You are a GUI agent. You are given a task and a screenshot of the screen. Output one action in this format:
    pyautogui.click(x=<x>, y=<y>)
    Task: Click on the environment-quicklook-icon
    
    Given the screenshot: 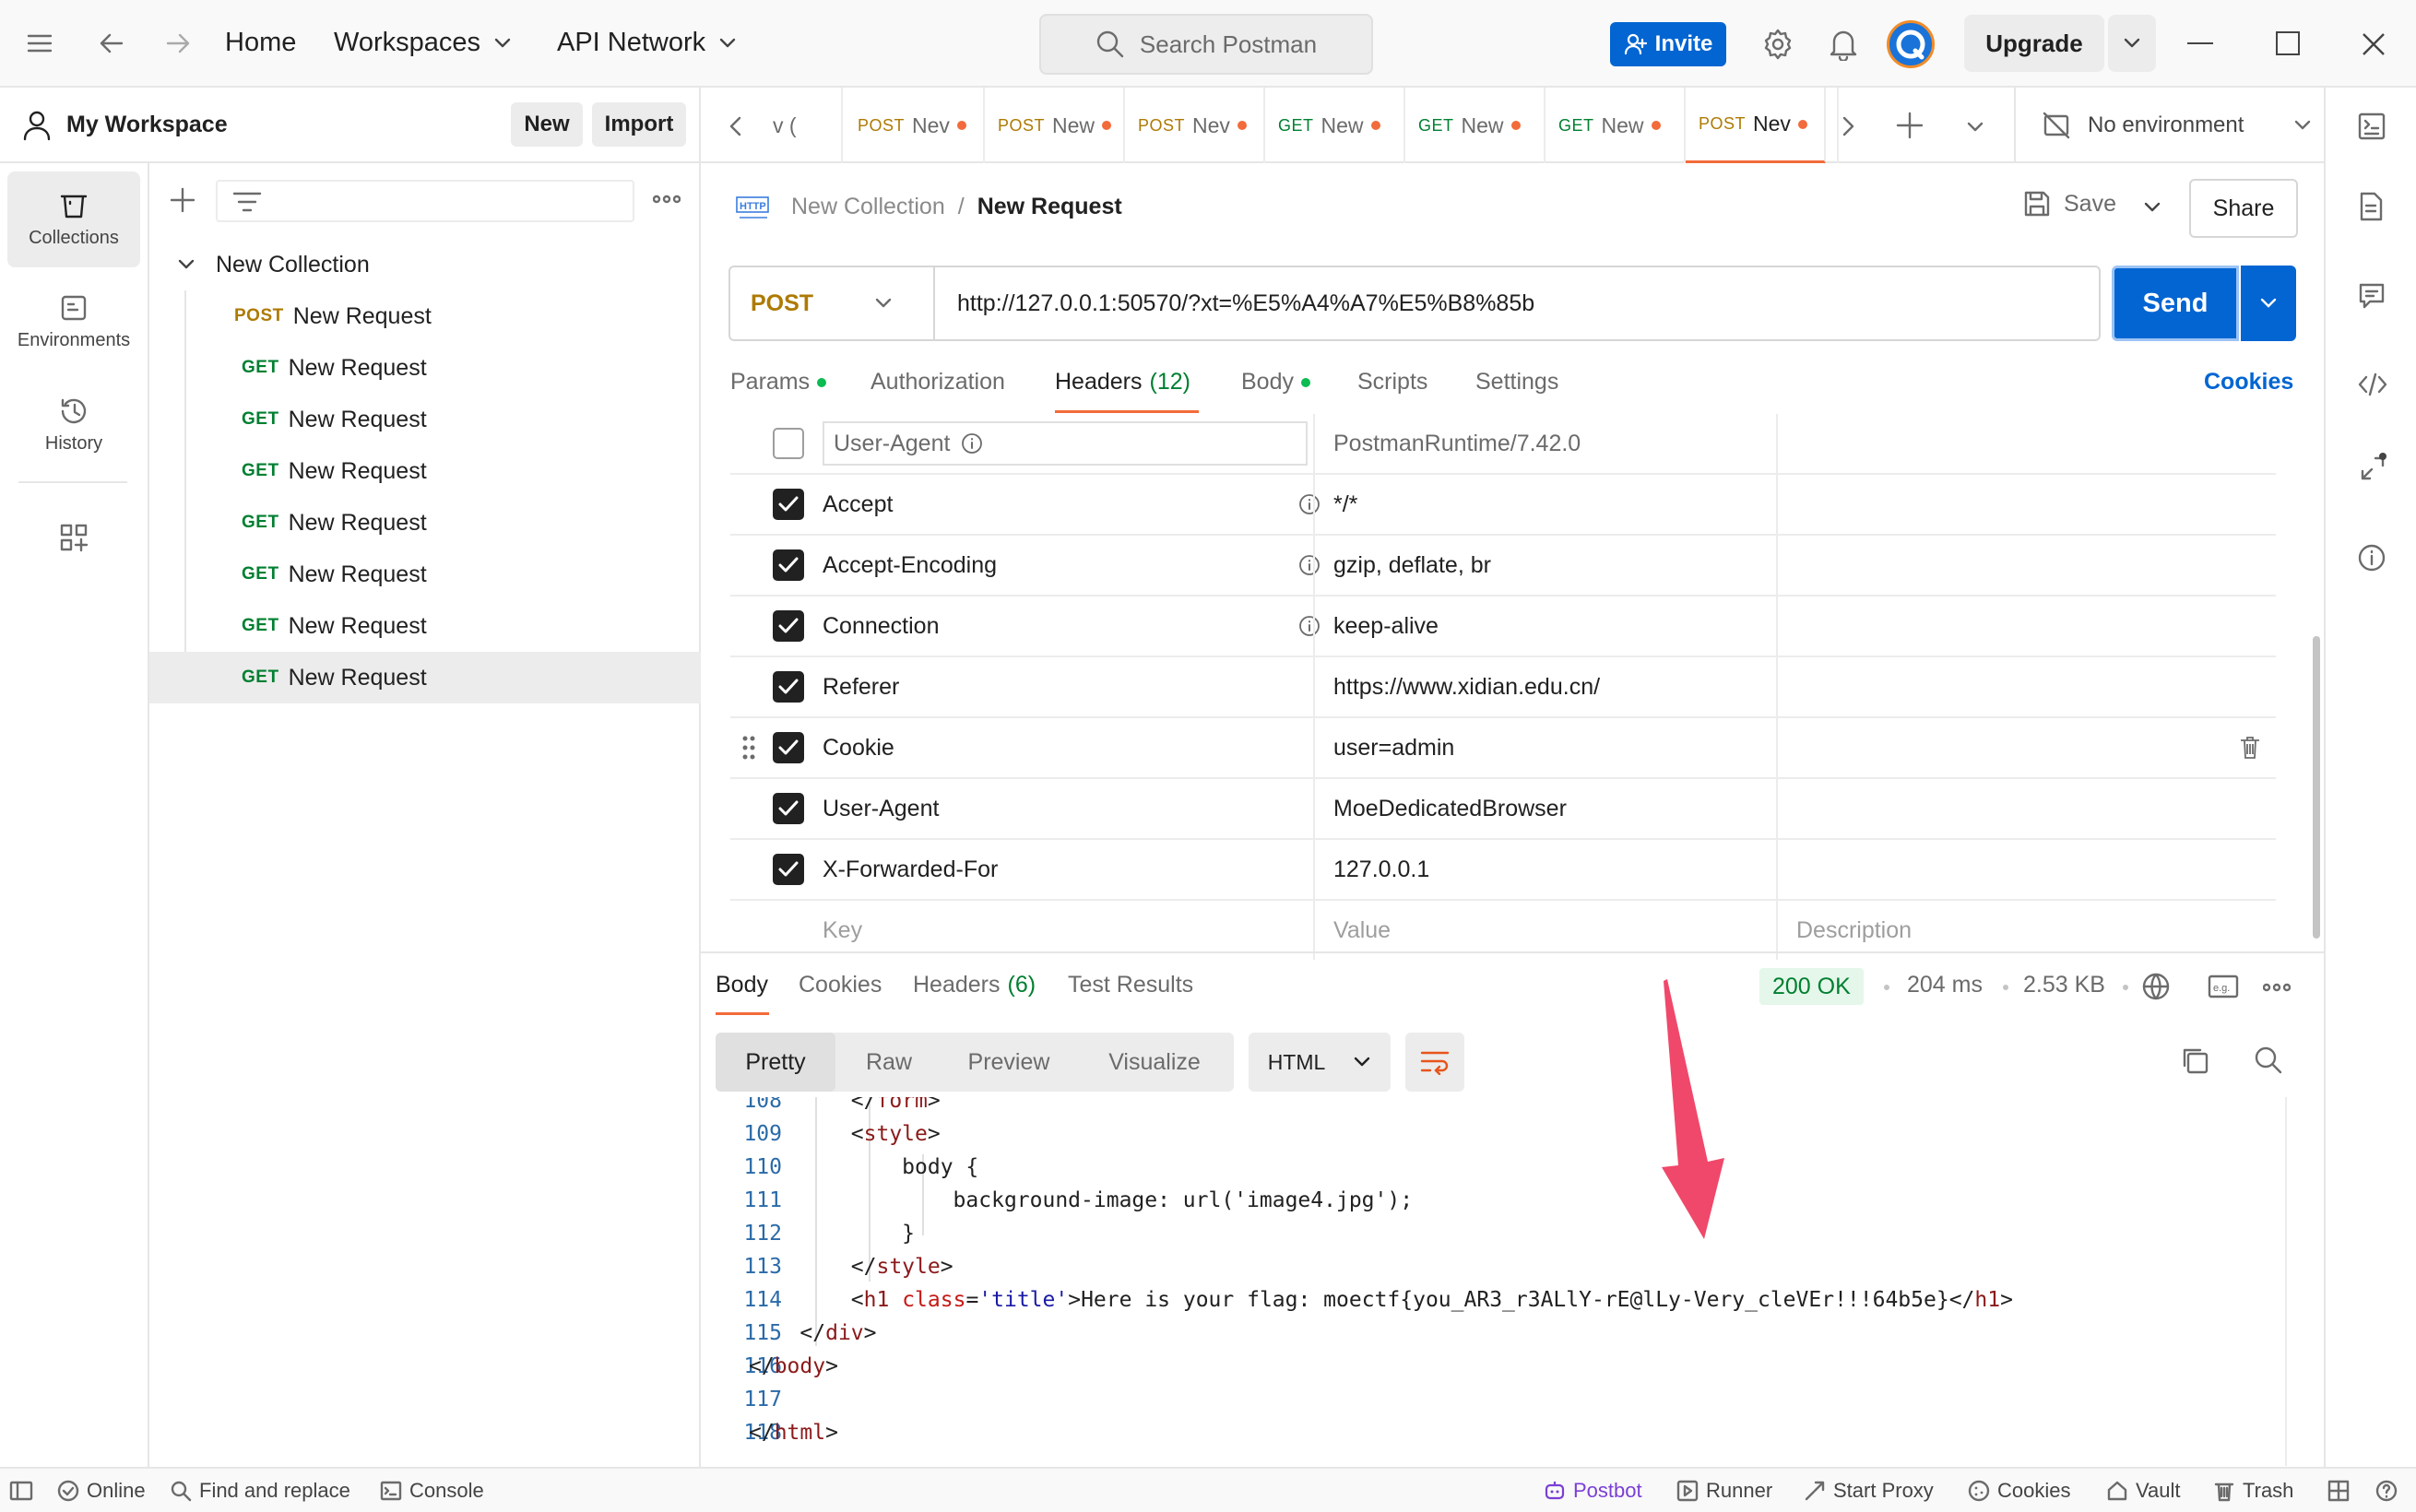 What is the action you would take?
    pyautogui.click(x=2371, y=126)
    